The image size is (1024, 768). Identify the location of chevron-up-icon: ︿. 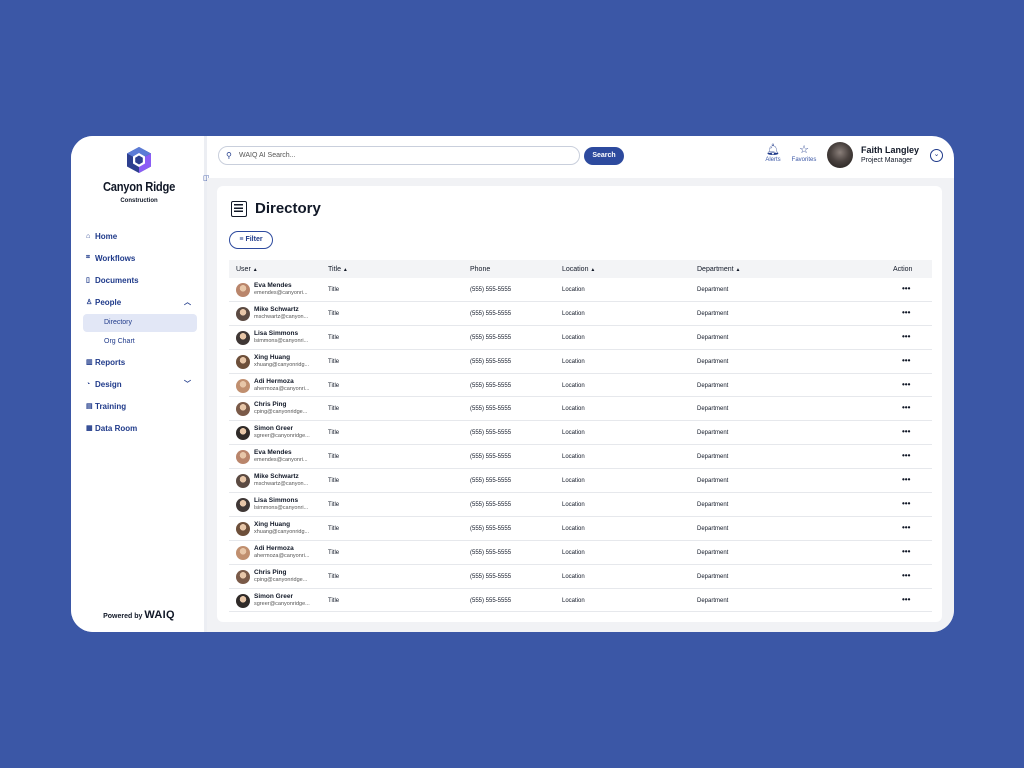
(187, 302).